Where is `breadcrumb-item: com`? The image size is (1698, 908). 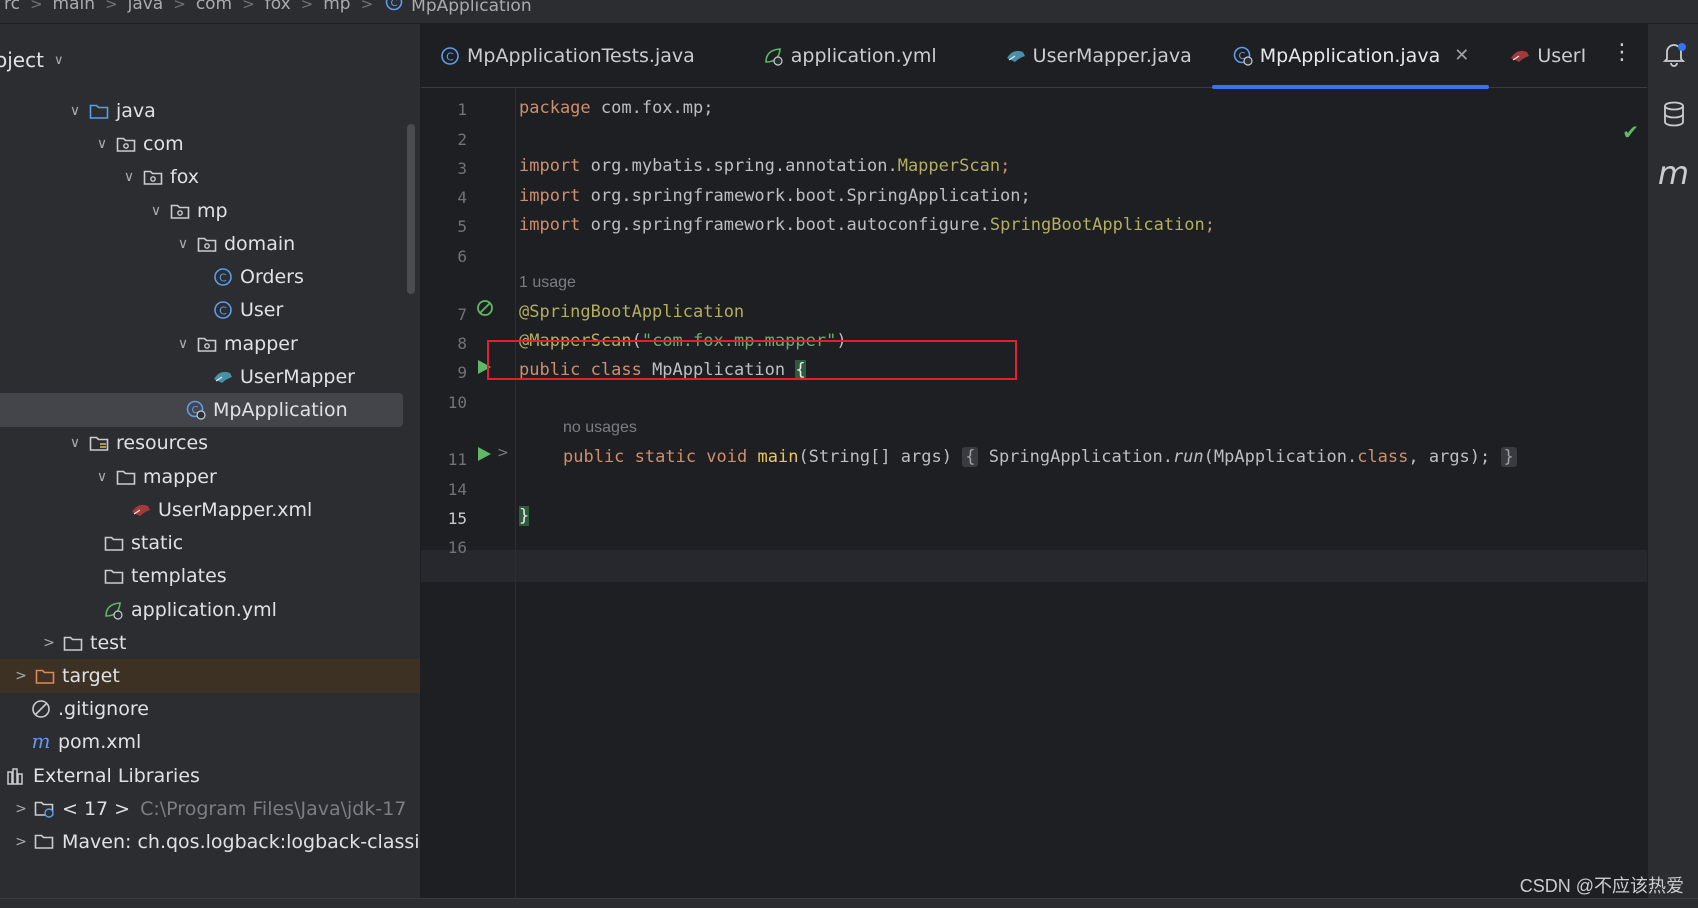
breadcrumb-item: com is located at coordinates (214, 7).